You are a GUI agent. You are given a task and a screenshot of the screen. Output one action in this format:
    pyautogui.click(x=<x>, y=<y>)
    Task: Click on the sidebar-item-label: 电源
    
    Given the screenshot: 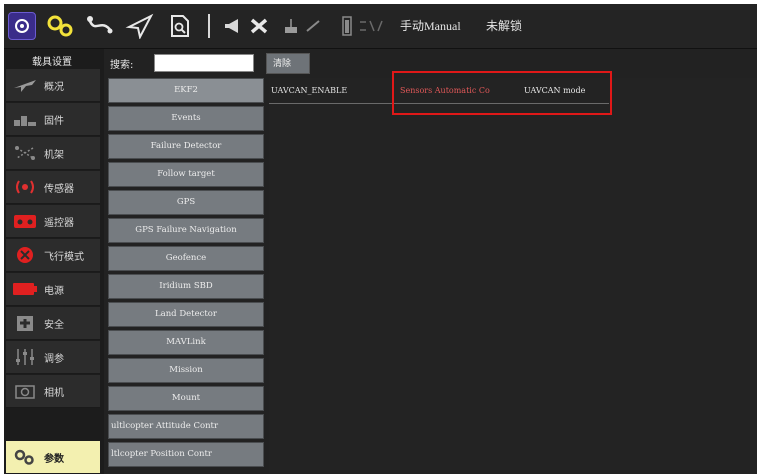 What is the action you would take?
    pyautogui.click(x=54, y=291)
    